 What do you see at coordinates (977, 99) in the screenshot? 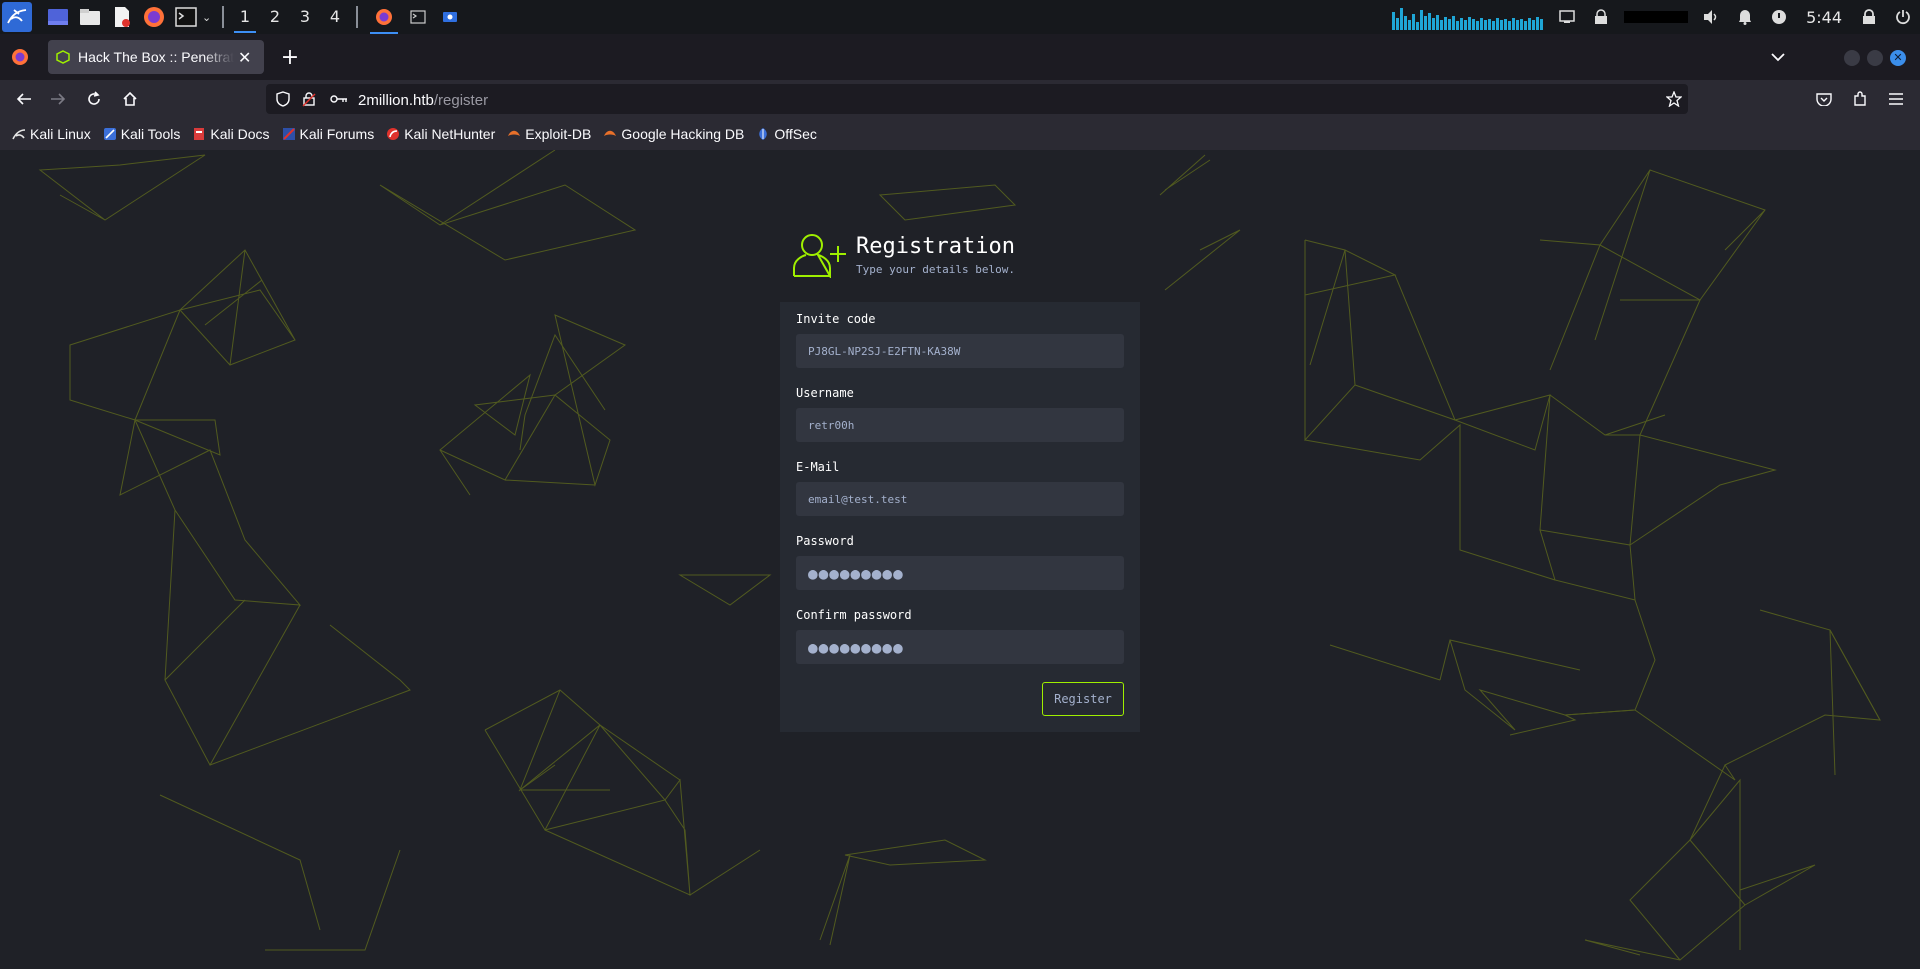
I see `address-bar: 2million.htb/register` at bounding box center [977, 99].